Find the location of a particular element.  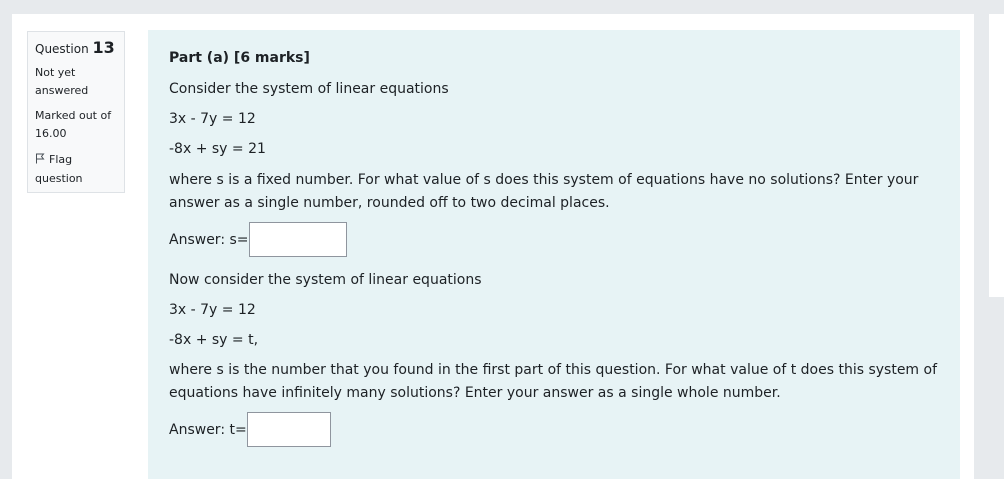

question-number-line: Question 13 is located at coordinates (76, 48).